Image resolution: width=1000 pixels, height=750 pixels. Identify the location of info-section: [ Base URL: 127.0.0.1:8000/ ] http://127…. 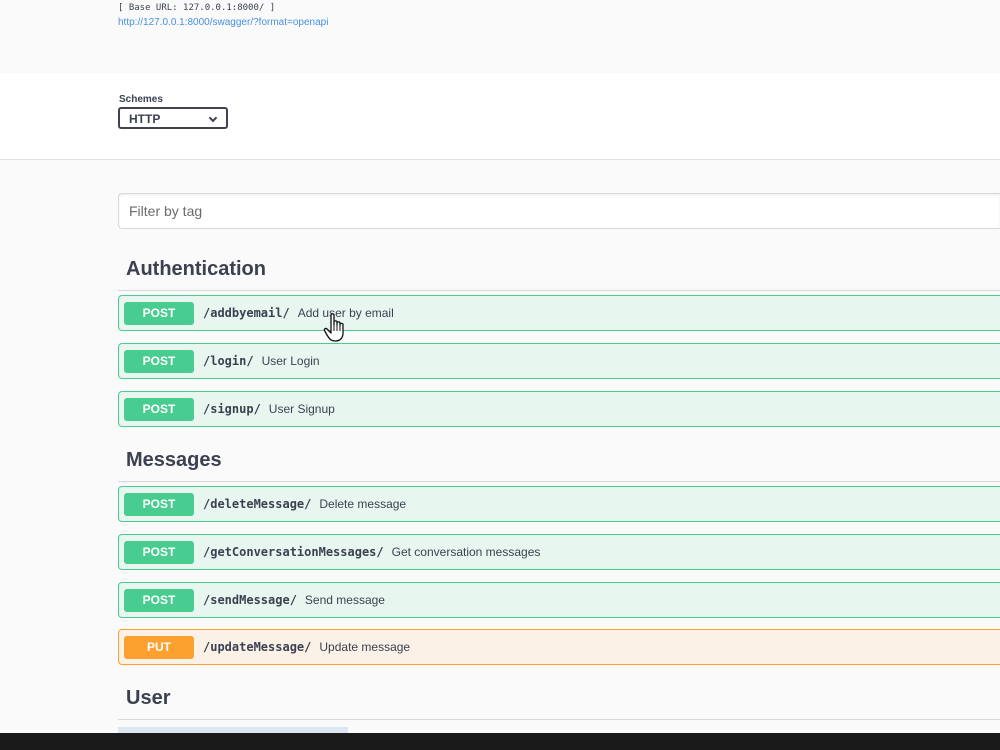
(500, 36).